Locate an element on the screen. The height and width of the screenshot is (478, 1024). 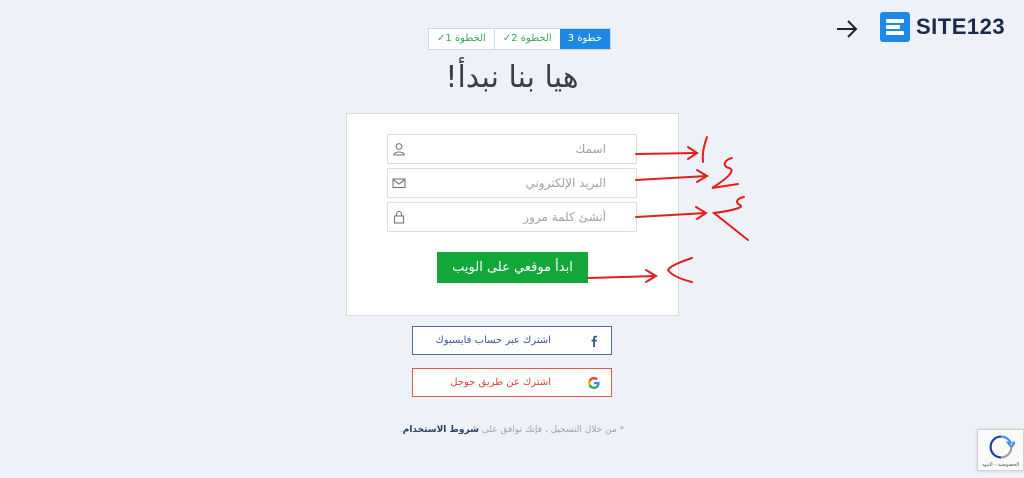
email-field is located at coordinates (512, 183).